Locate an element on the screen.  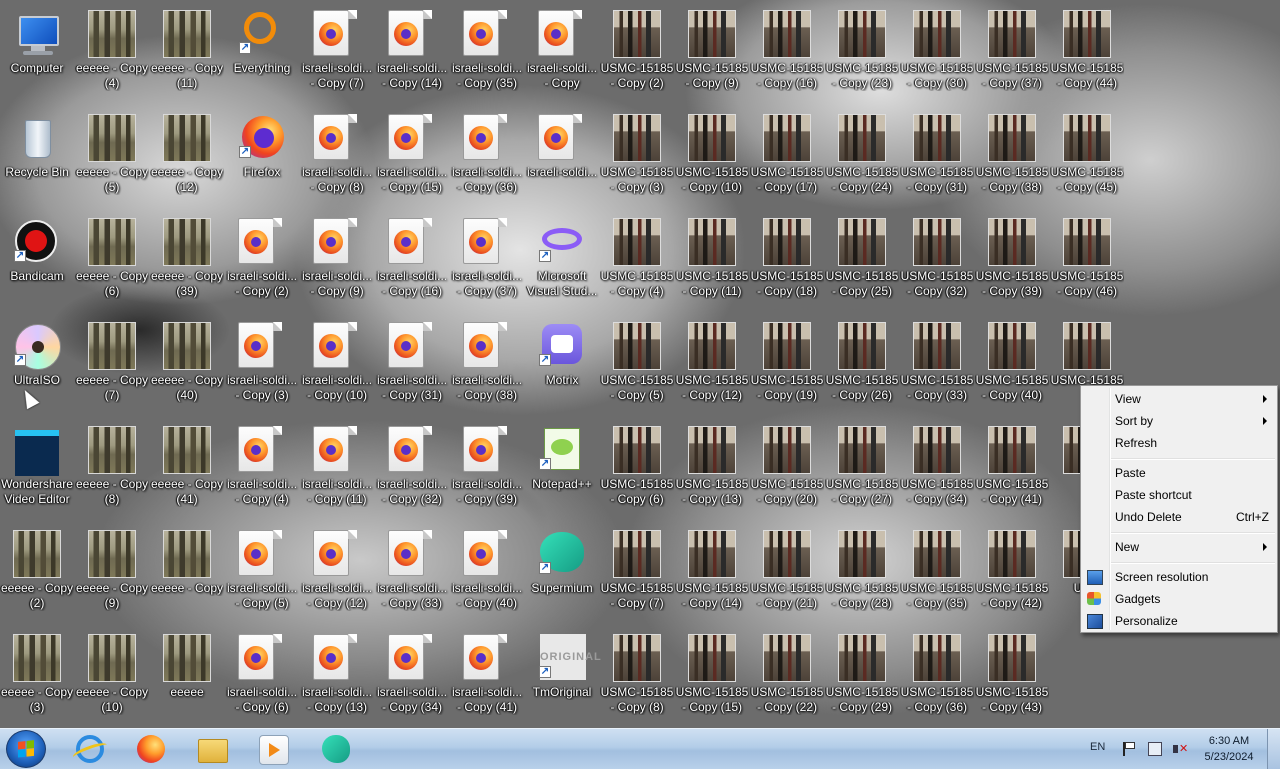
desktop-icon: USMC-15185 - Copy (16) is located at coordinates (787, 54).